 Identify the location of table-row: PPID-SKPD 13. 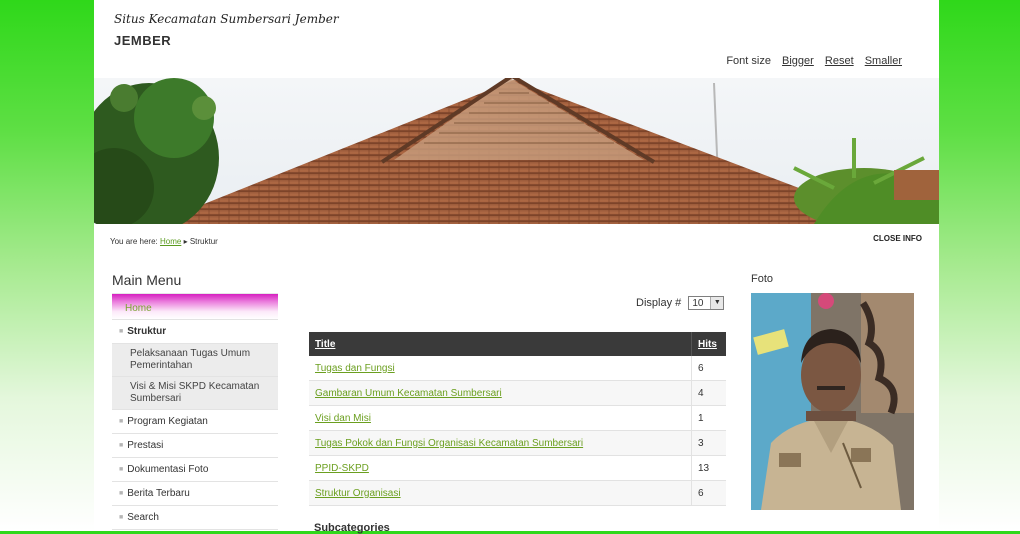
(517, 468).